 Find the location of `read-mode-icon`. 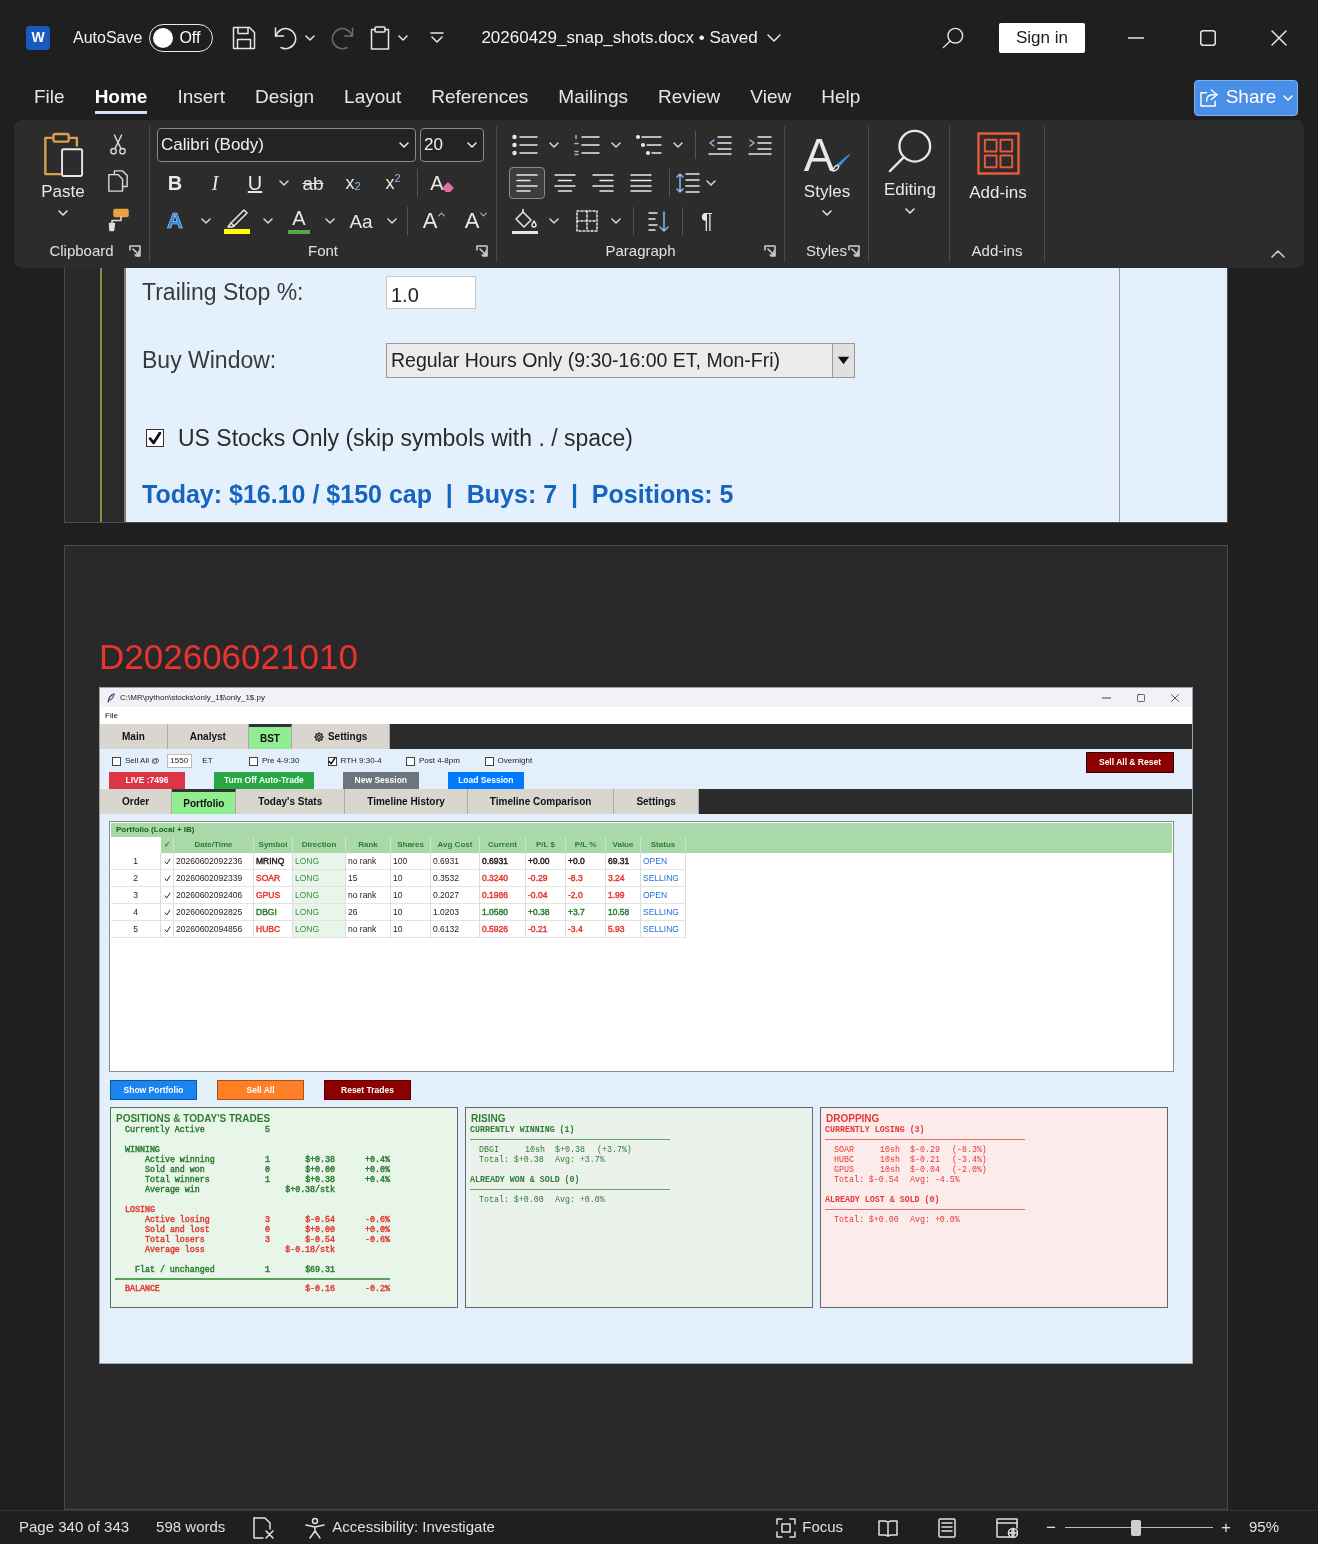

read-mode-icon is located at coordinates (888, 1527).